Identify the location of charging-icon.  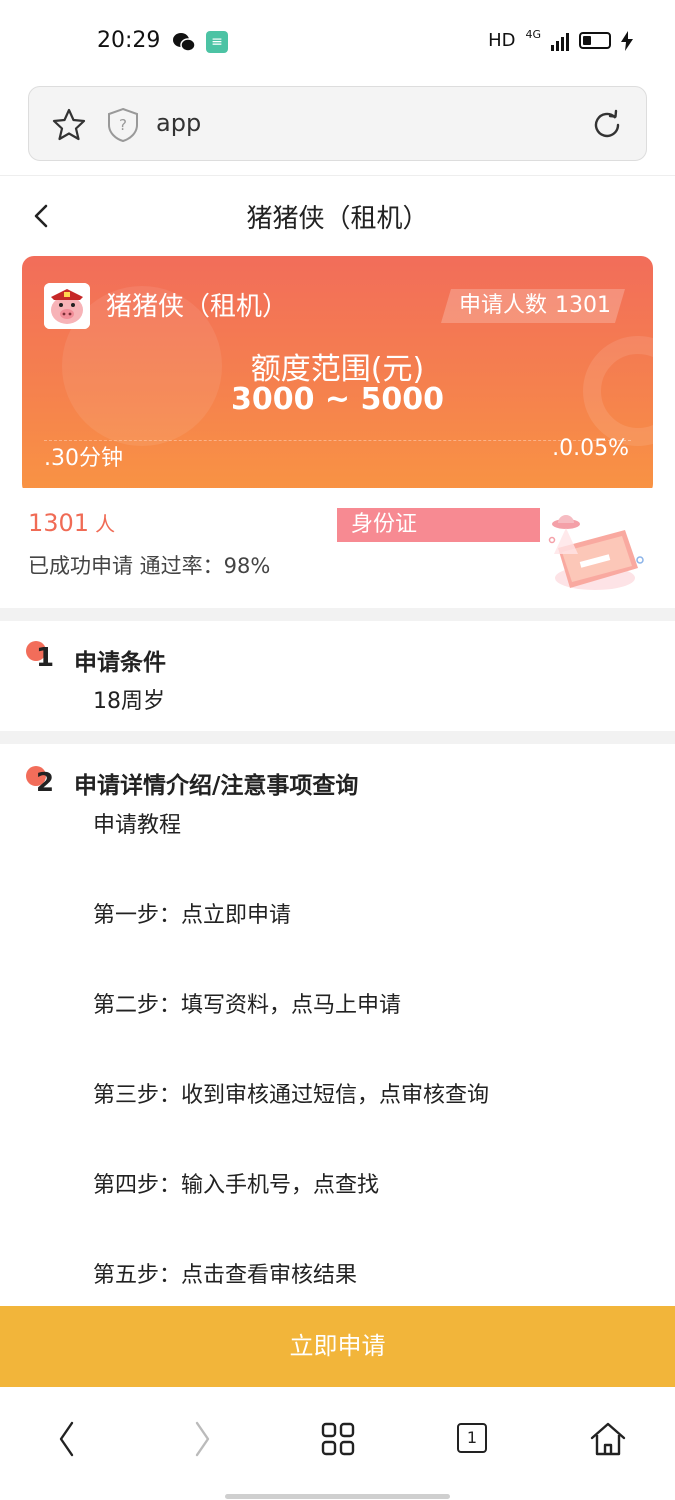
(627, 40).